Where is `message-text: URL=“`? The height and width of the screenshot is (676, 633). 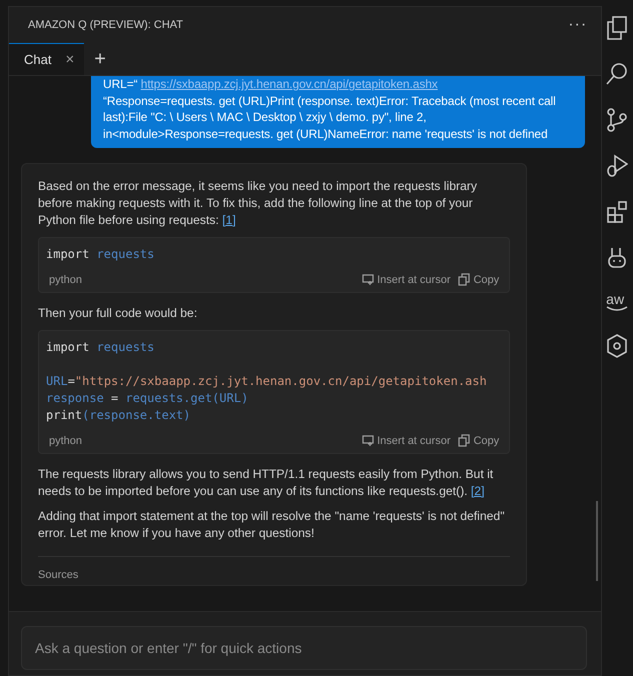
message-text: URL=“ is located at coordinates (121, 84).